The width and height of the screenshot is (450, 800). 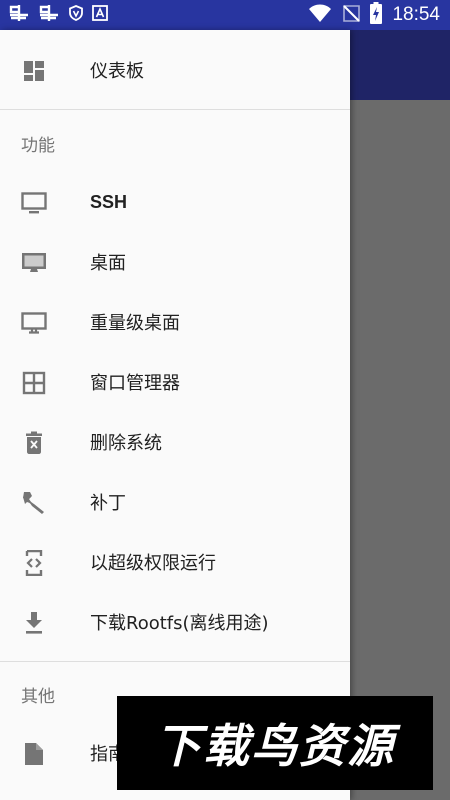 What do you see at coordinates (175, 70) in the screenshot?
I see `drawer-item-dashboard: 仪表板` at bounding box center [175, 70].